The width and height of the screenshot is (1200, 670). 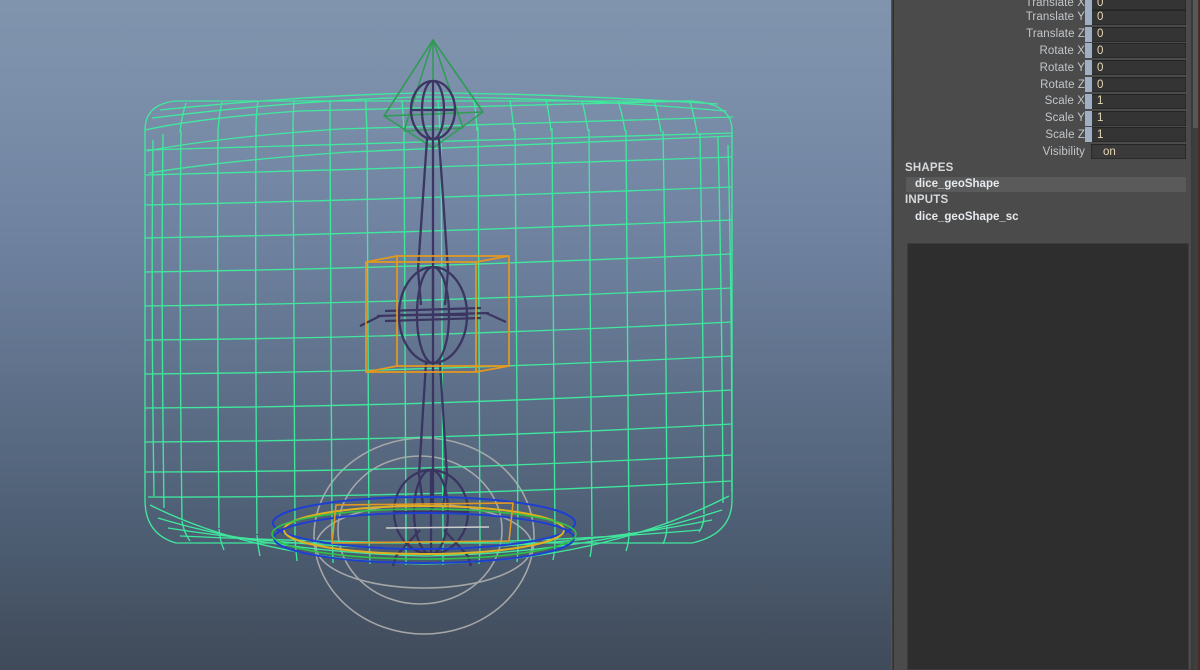 I want to click on list-item-label: dice_geoShape_sc, so click(x=967, y=217).